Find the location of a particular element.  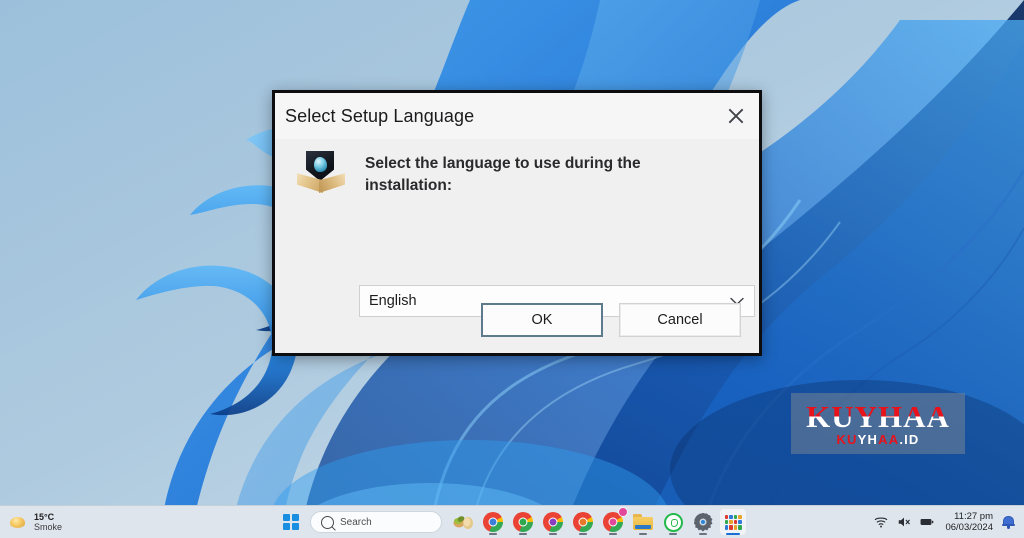

setup-installer-icon is located at coordinates (321, 173).